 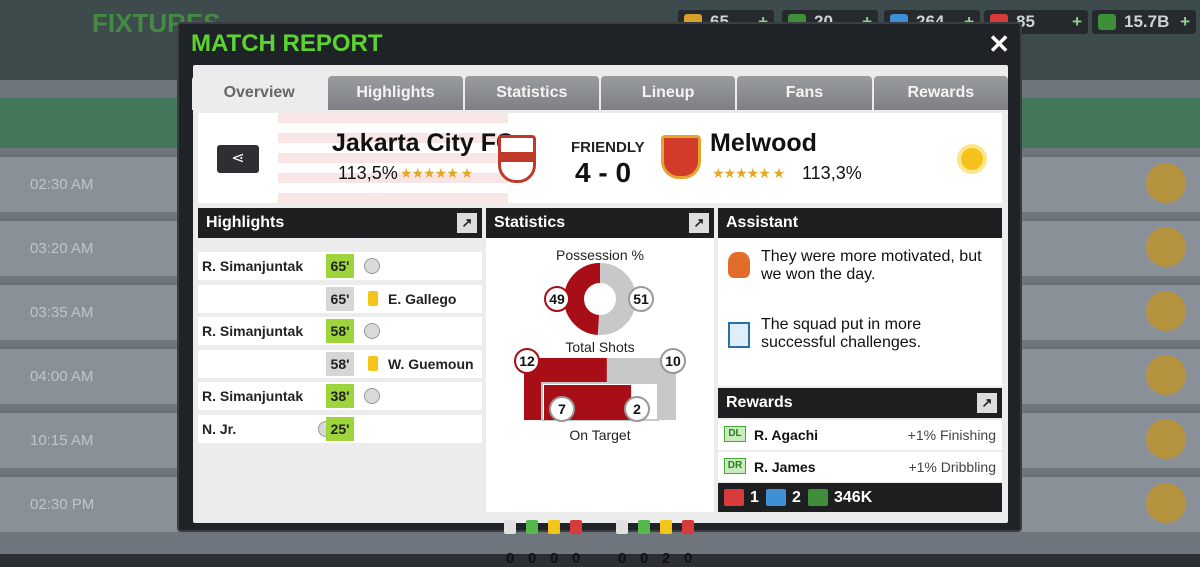 I want to click on background-fixture-time: 02:30 PM, so click(x=62, y=504).